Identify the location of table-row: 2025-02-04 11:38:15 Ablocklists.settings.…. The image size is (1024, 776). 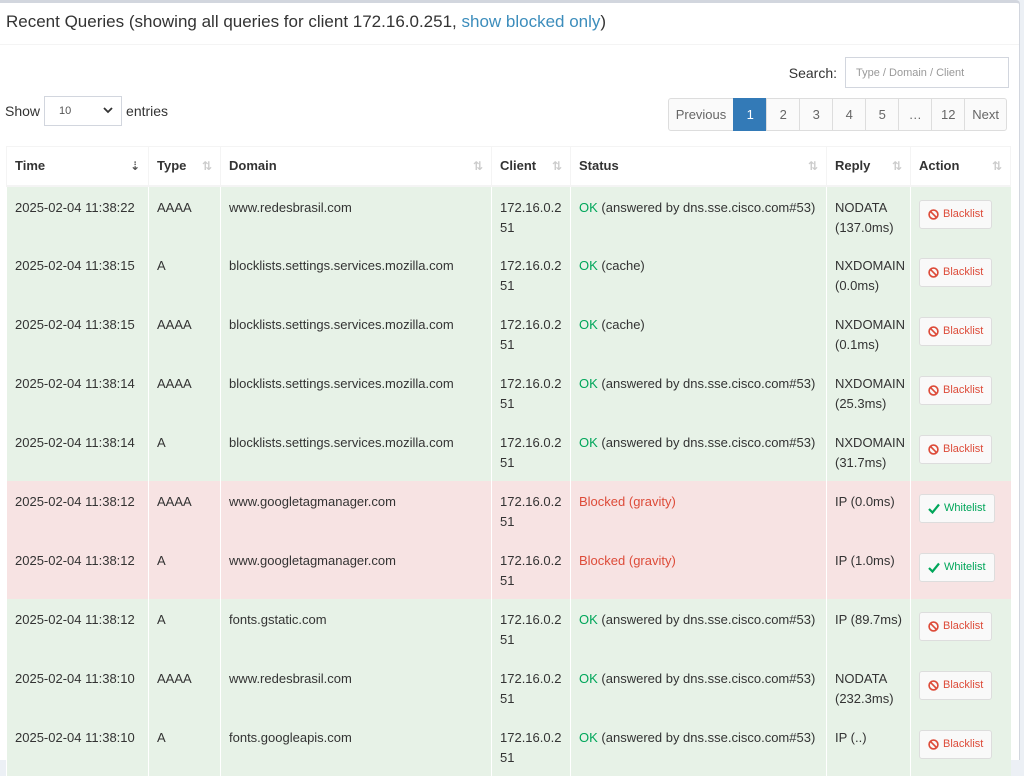
(508, 274).